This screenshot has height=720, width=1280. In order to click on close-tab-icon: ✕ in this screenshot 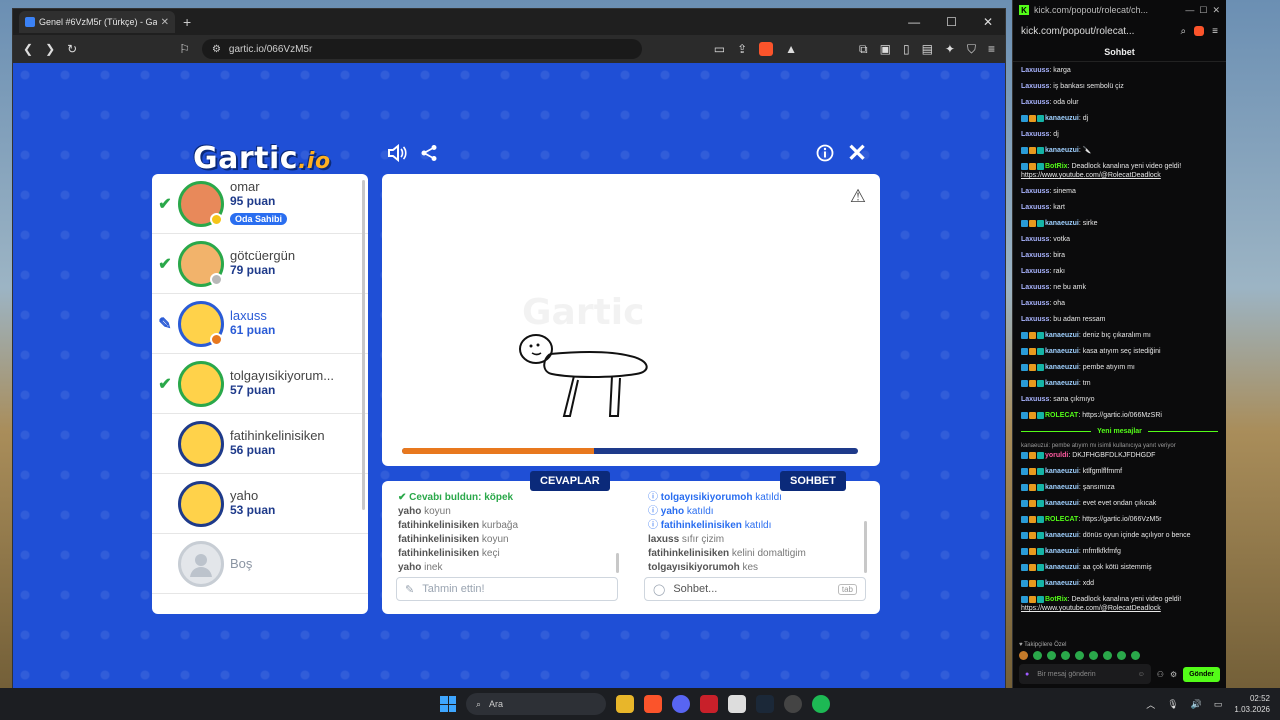, I will do `click(165, 22)`.